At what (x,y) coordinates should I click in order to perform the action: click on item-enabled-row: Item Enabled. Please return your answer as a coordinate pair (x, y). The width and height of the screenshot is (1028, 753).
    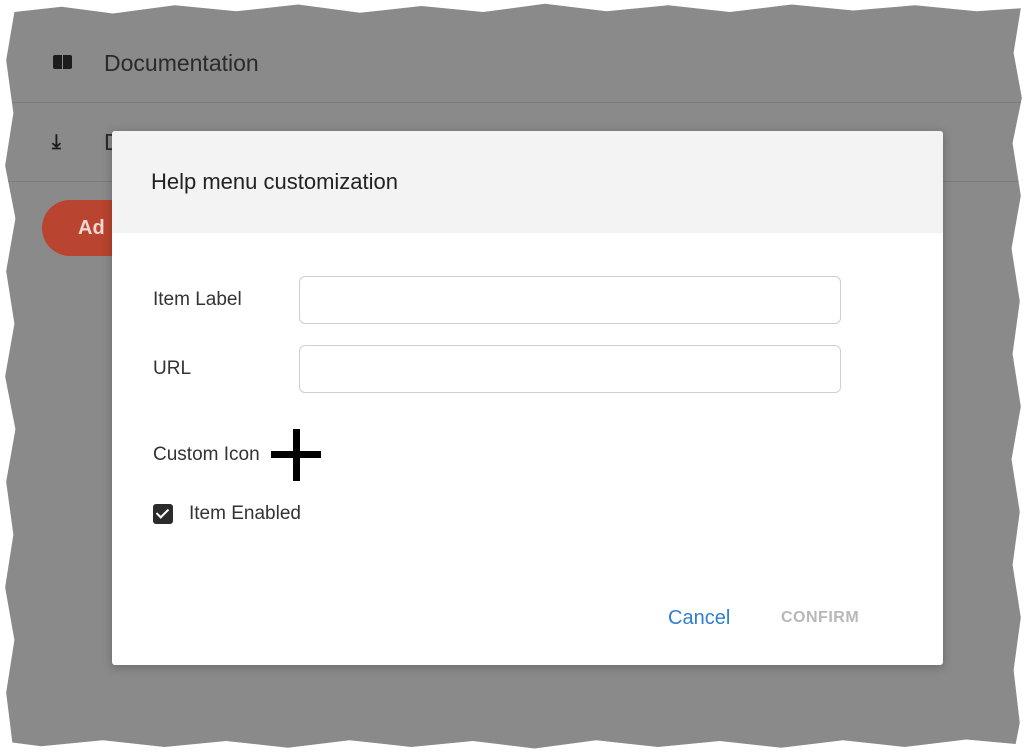
    Looking at the image, I should click on (227, 514).